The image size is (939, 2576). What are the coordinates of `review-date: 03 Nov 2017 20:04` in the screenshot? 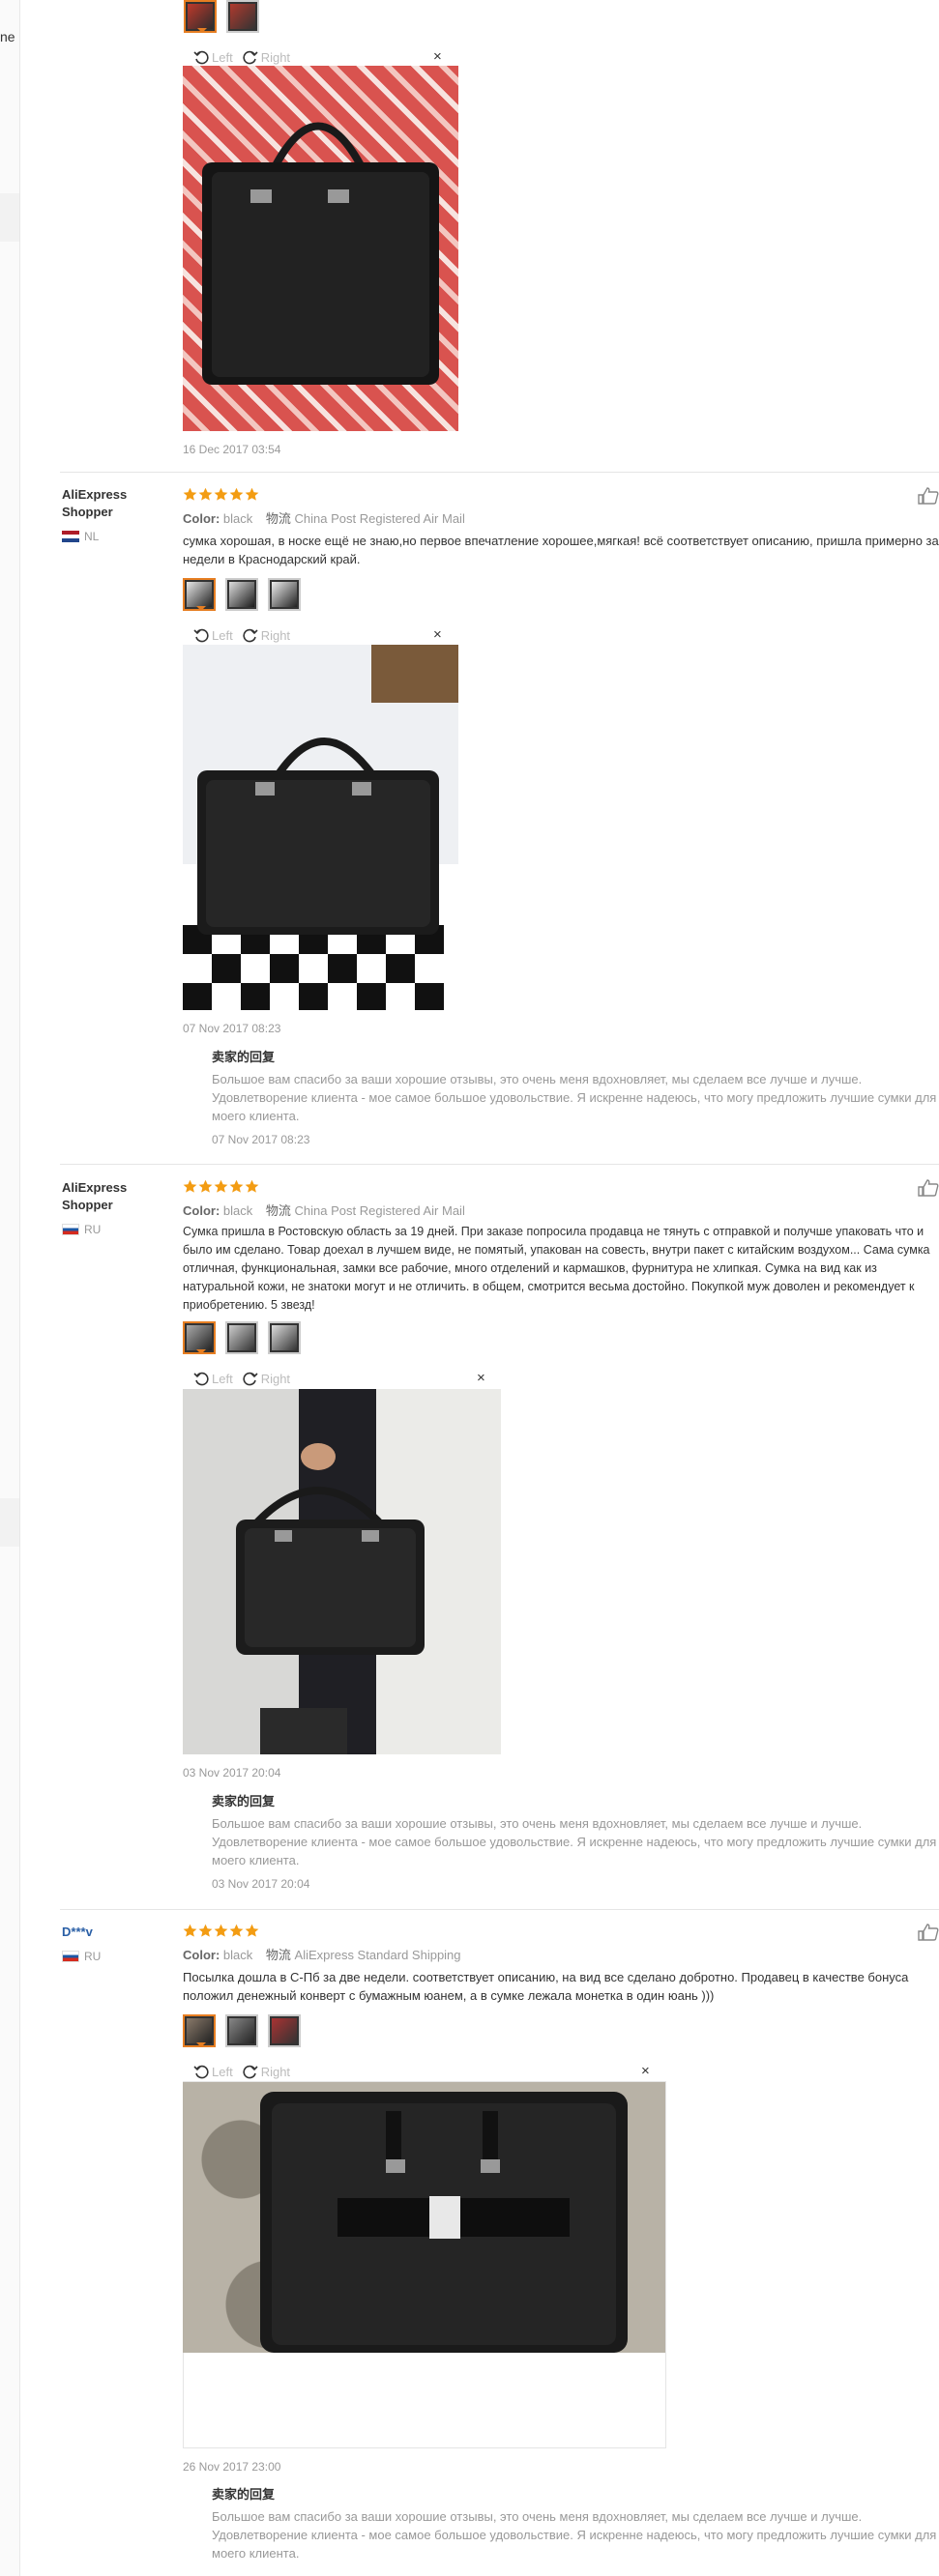 It's located at (232, 1773).